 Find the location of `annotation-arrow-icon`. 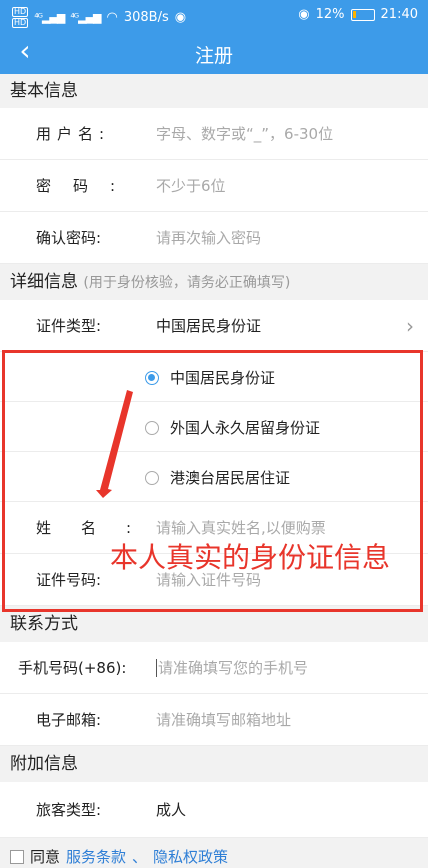

annotation-arrow-icon is located at coordinates (114, 444).